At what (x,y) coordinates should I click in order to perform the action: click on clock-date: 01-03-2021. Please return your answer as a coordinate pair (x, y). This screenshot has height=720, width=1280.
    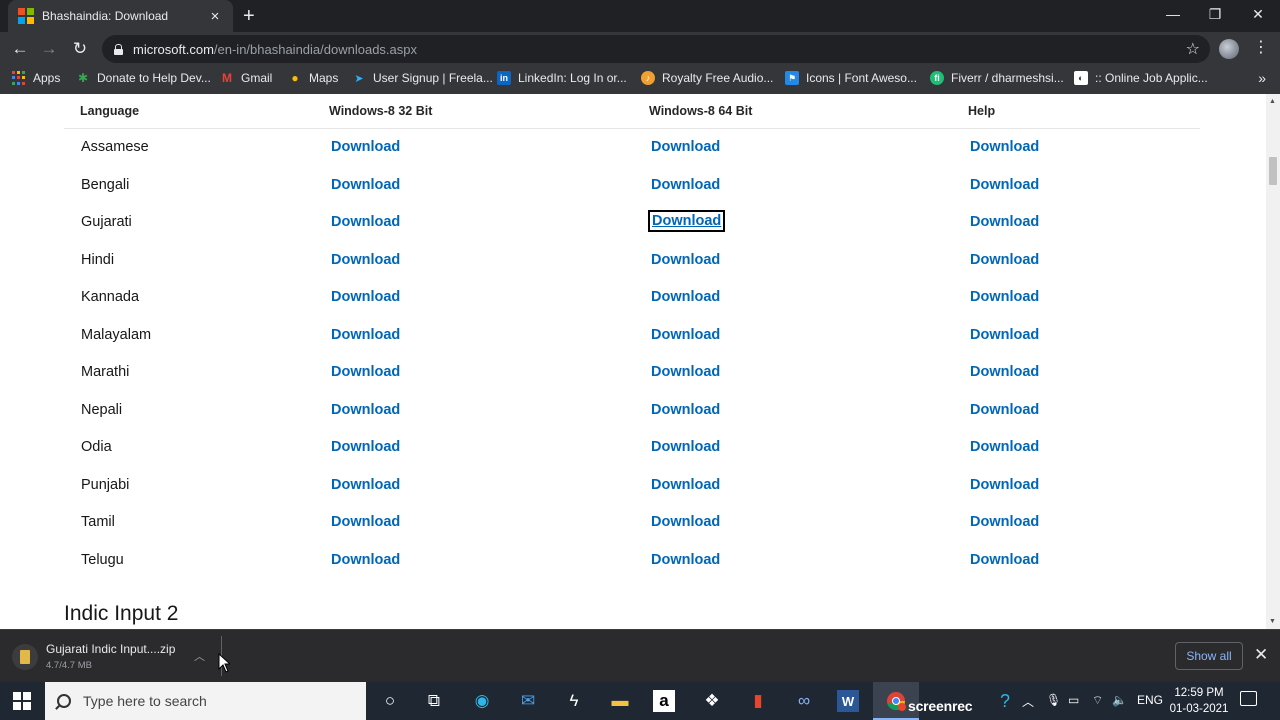
    Looking at the image, I should click on (1199, 709).